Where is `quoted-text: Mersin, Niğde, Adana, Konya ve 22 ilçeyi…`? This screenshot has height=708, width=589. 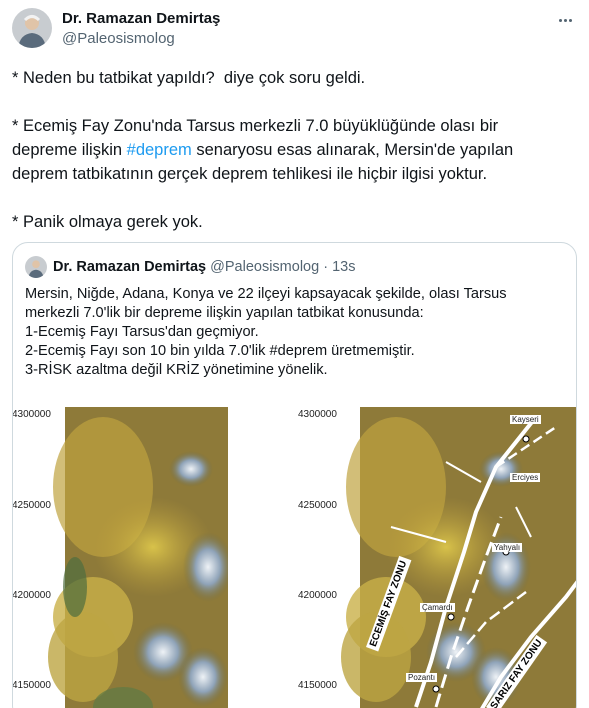
quoted-text: Mersin, Niğde, Adana, Konya ve 22 ilçeyi… is located at coordinates (297, 332).